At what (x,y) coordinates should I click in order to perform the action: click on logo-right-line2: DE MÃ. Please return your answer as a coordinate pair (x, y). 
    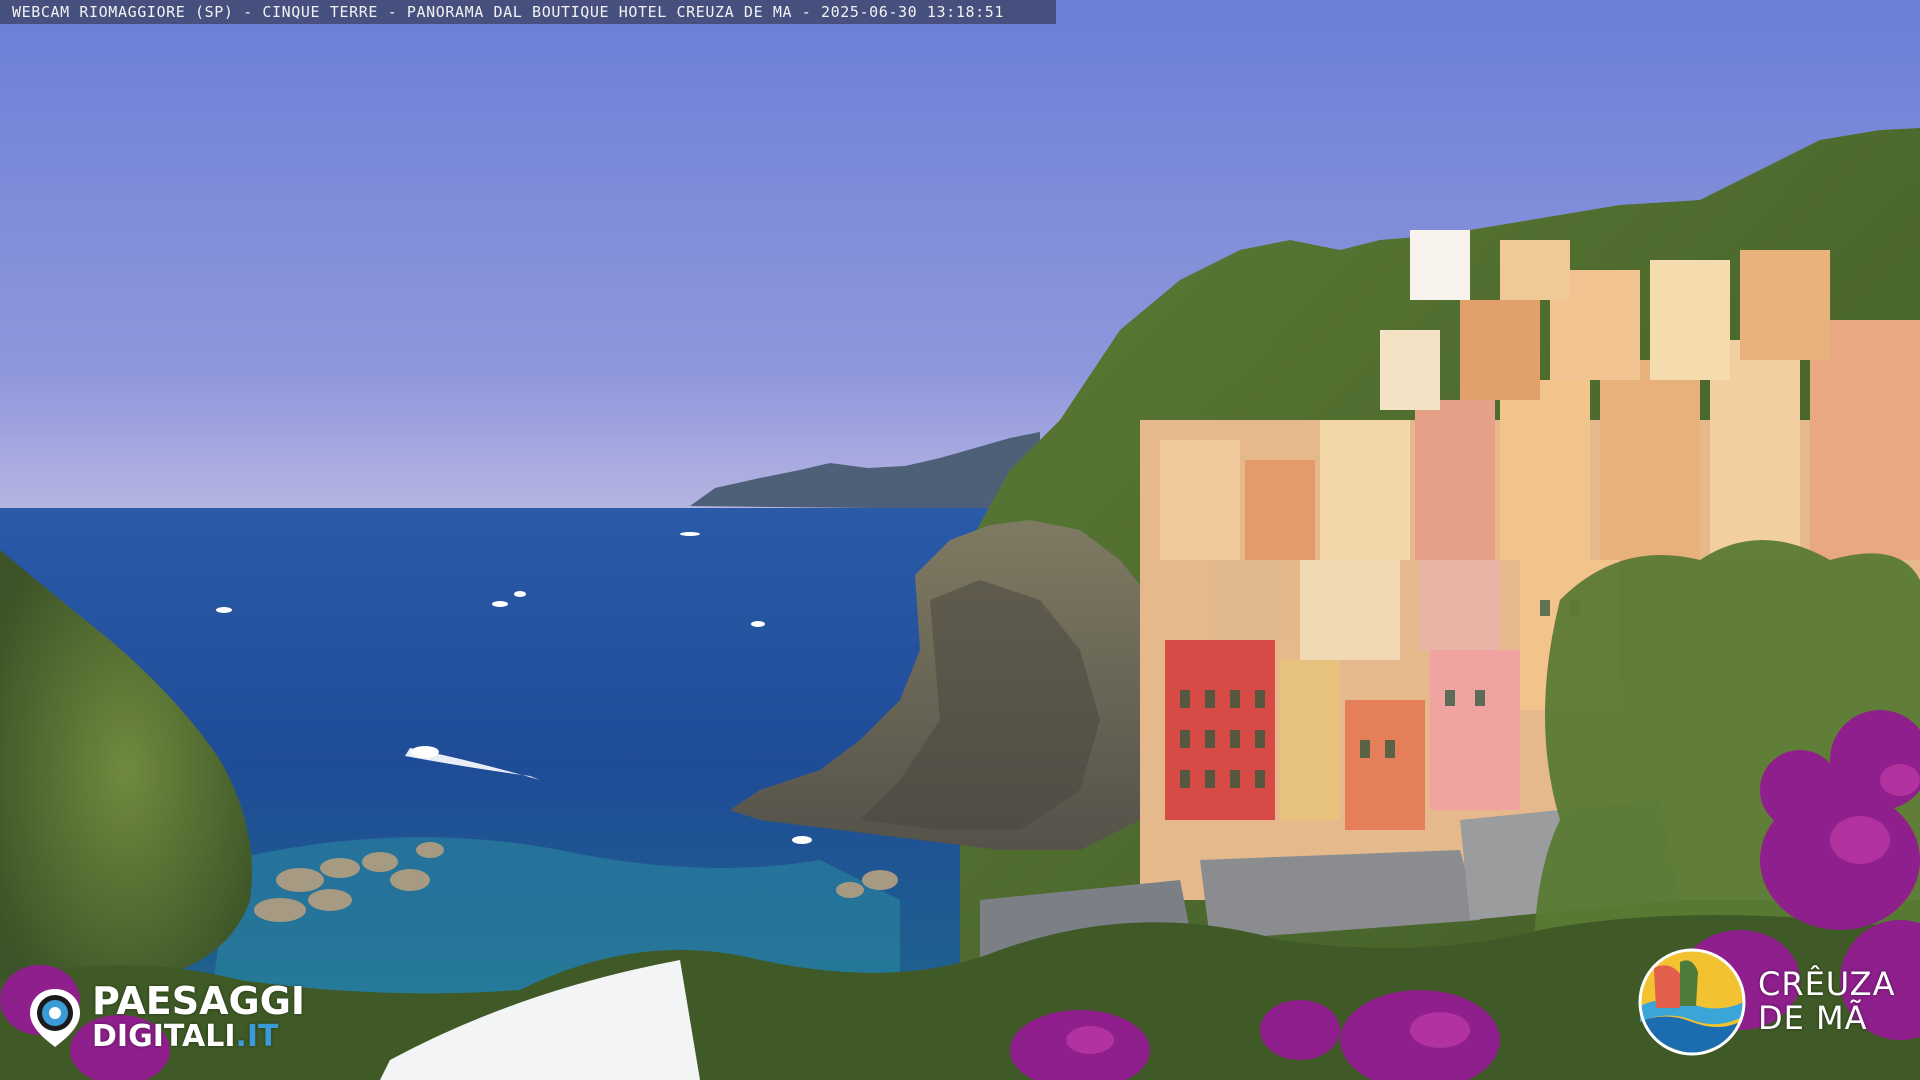
    Looking at the image, I should click on (1813, 1018).